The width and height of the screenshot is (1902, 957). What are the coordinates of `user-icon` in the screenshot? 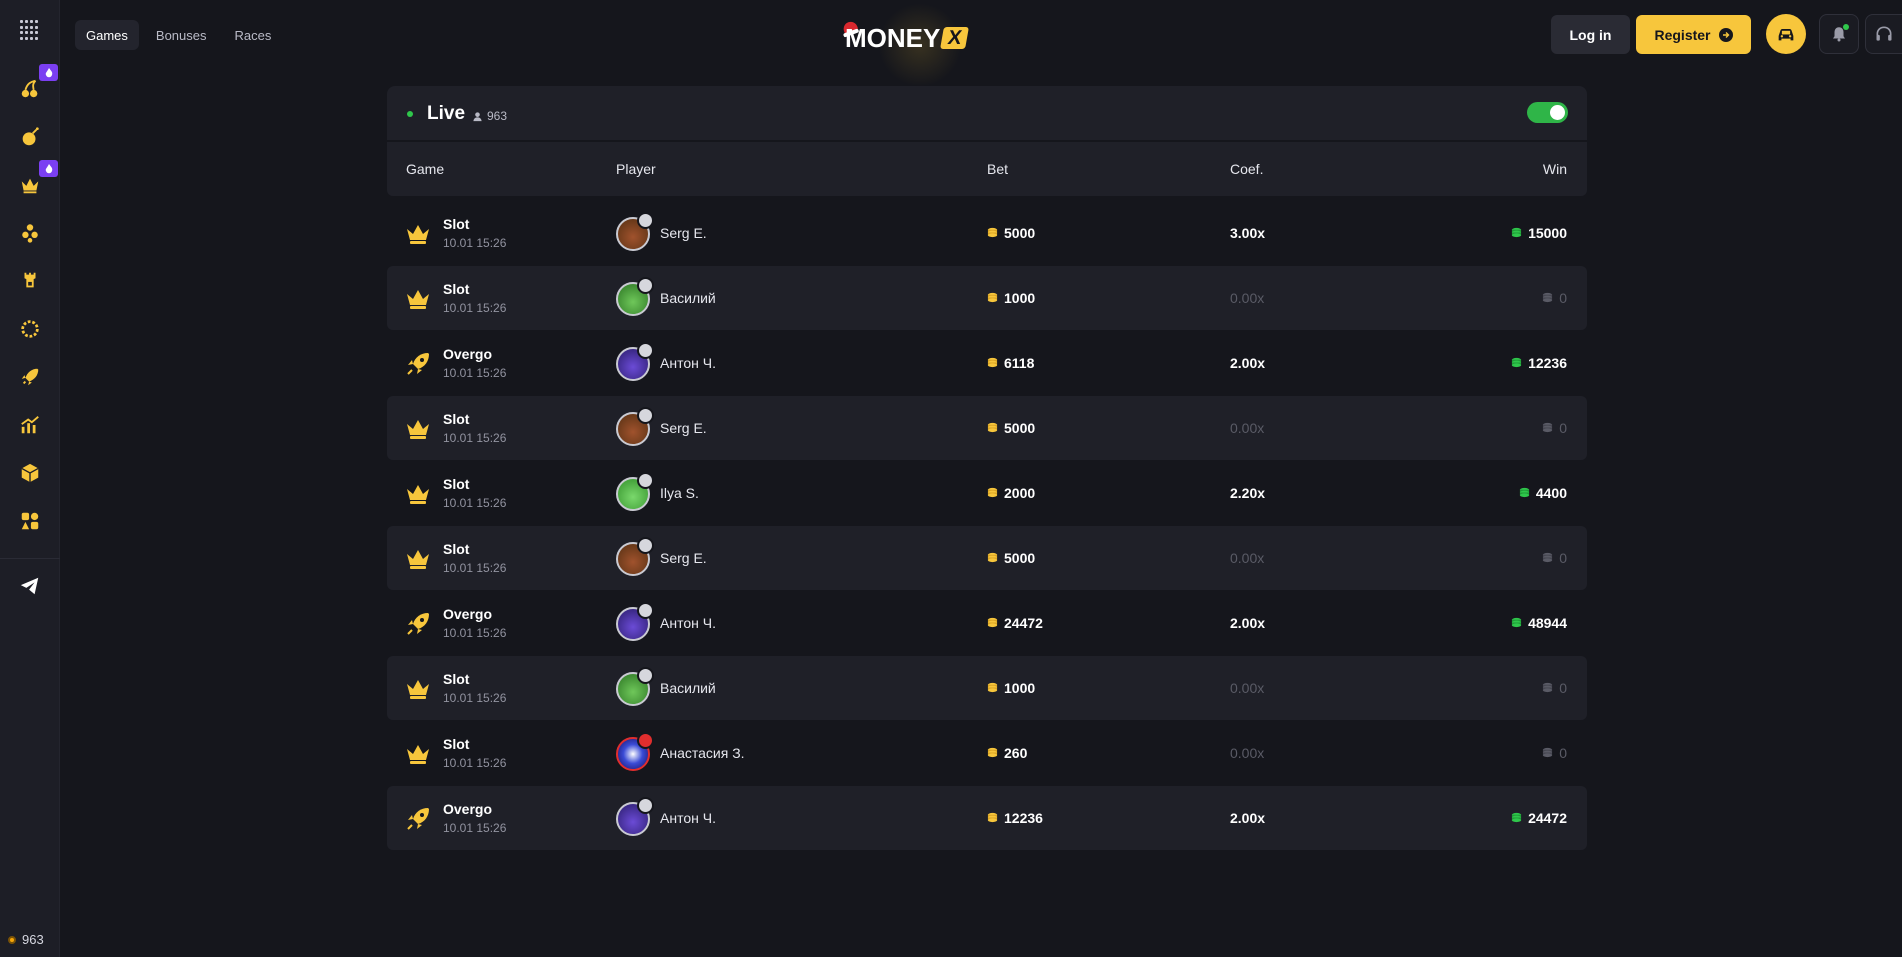 It's located at (477, 116).